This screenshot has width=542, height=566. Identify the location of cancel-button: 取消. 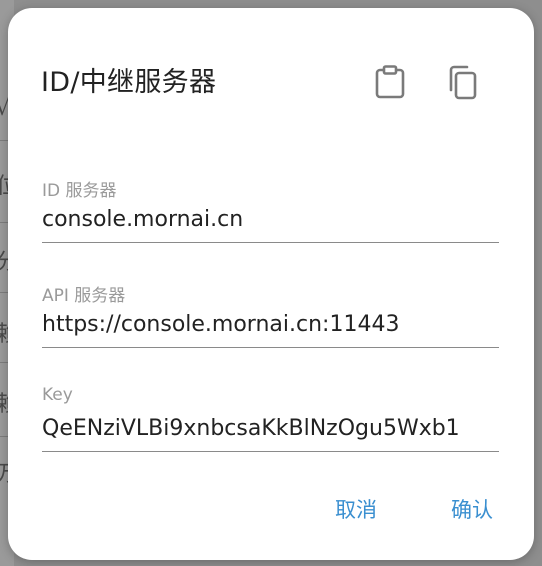
(356, 509).